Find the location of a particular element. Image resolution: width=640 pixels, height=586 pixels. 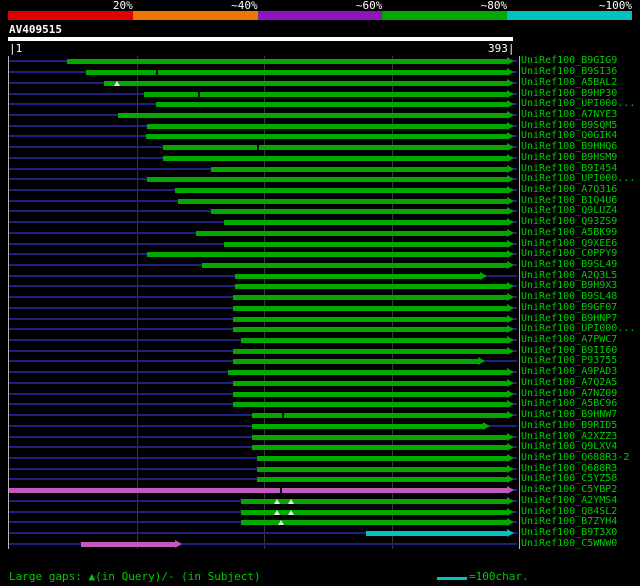

scale-legend-line is located at coordinates (452, 578).